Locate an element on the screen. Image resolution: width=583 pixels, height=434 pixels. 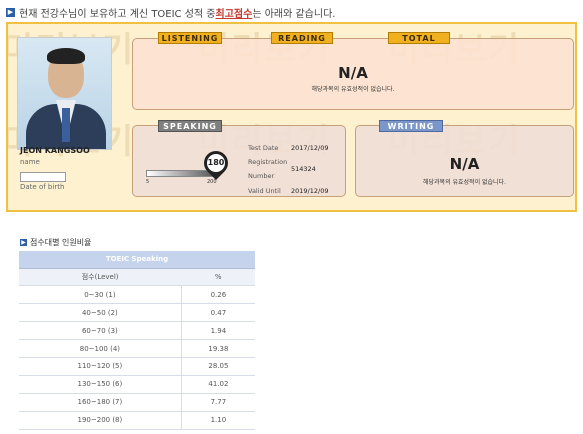
intro-prefix: 현재 전강수님이 보유하고 계신 TOEIC 성적 중 is located at coordinates (117, 14).